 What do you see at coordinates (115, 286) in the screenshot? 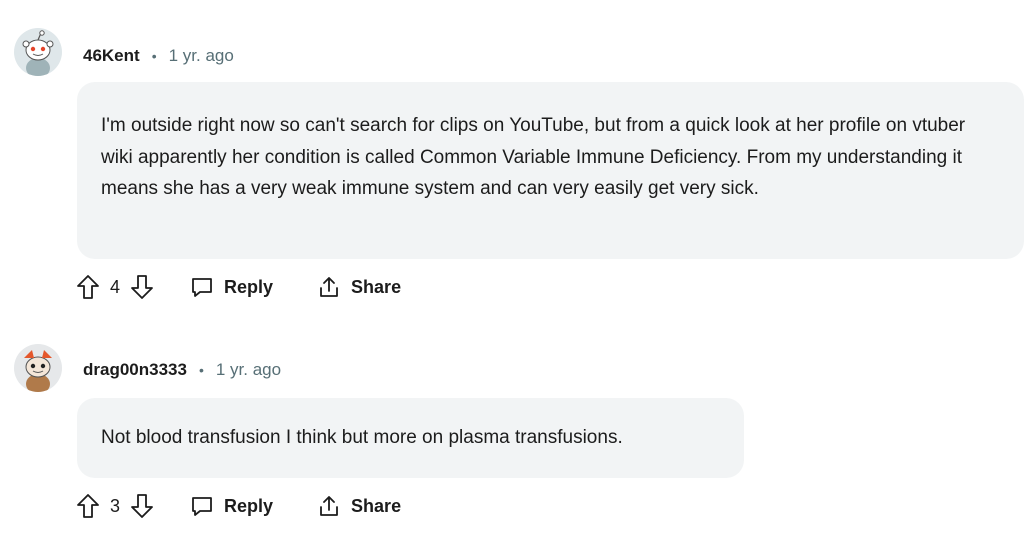
I see `vote-count: 4` at bounding box center [115, 286].